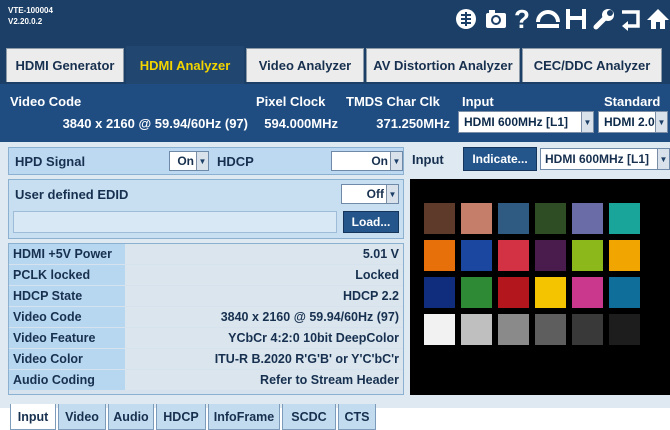 The height and width of the screenshot is (430, 670). I want to click on table-row: Audio Coding Refer to Stream Header, so click(206, 380).